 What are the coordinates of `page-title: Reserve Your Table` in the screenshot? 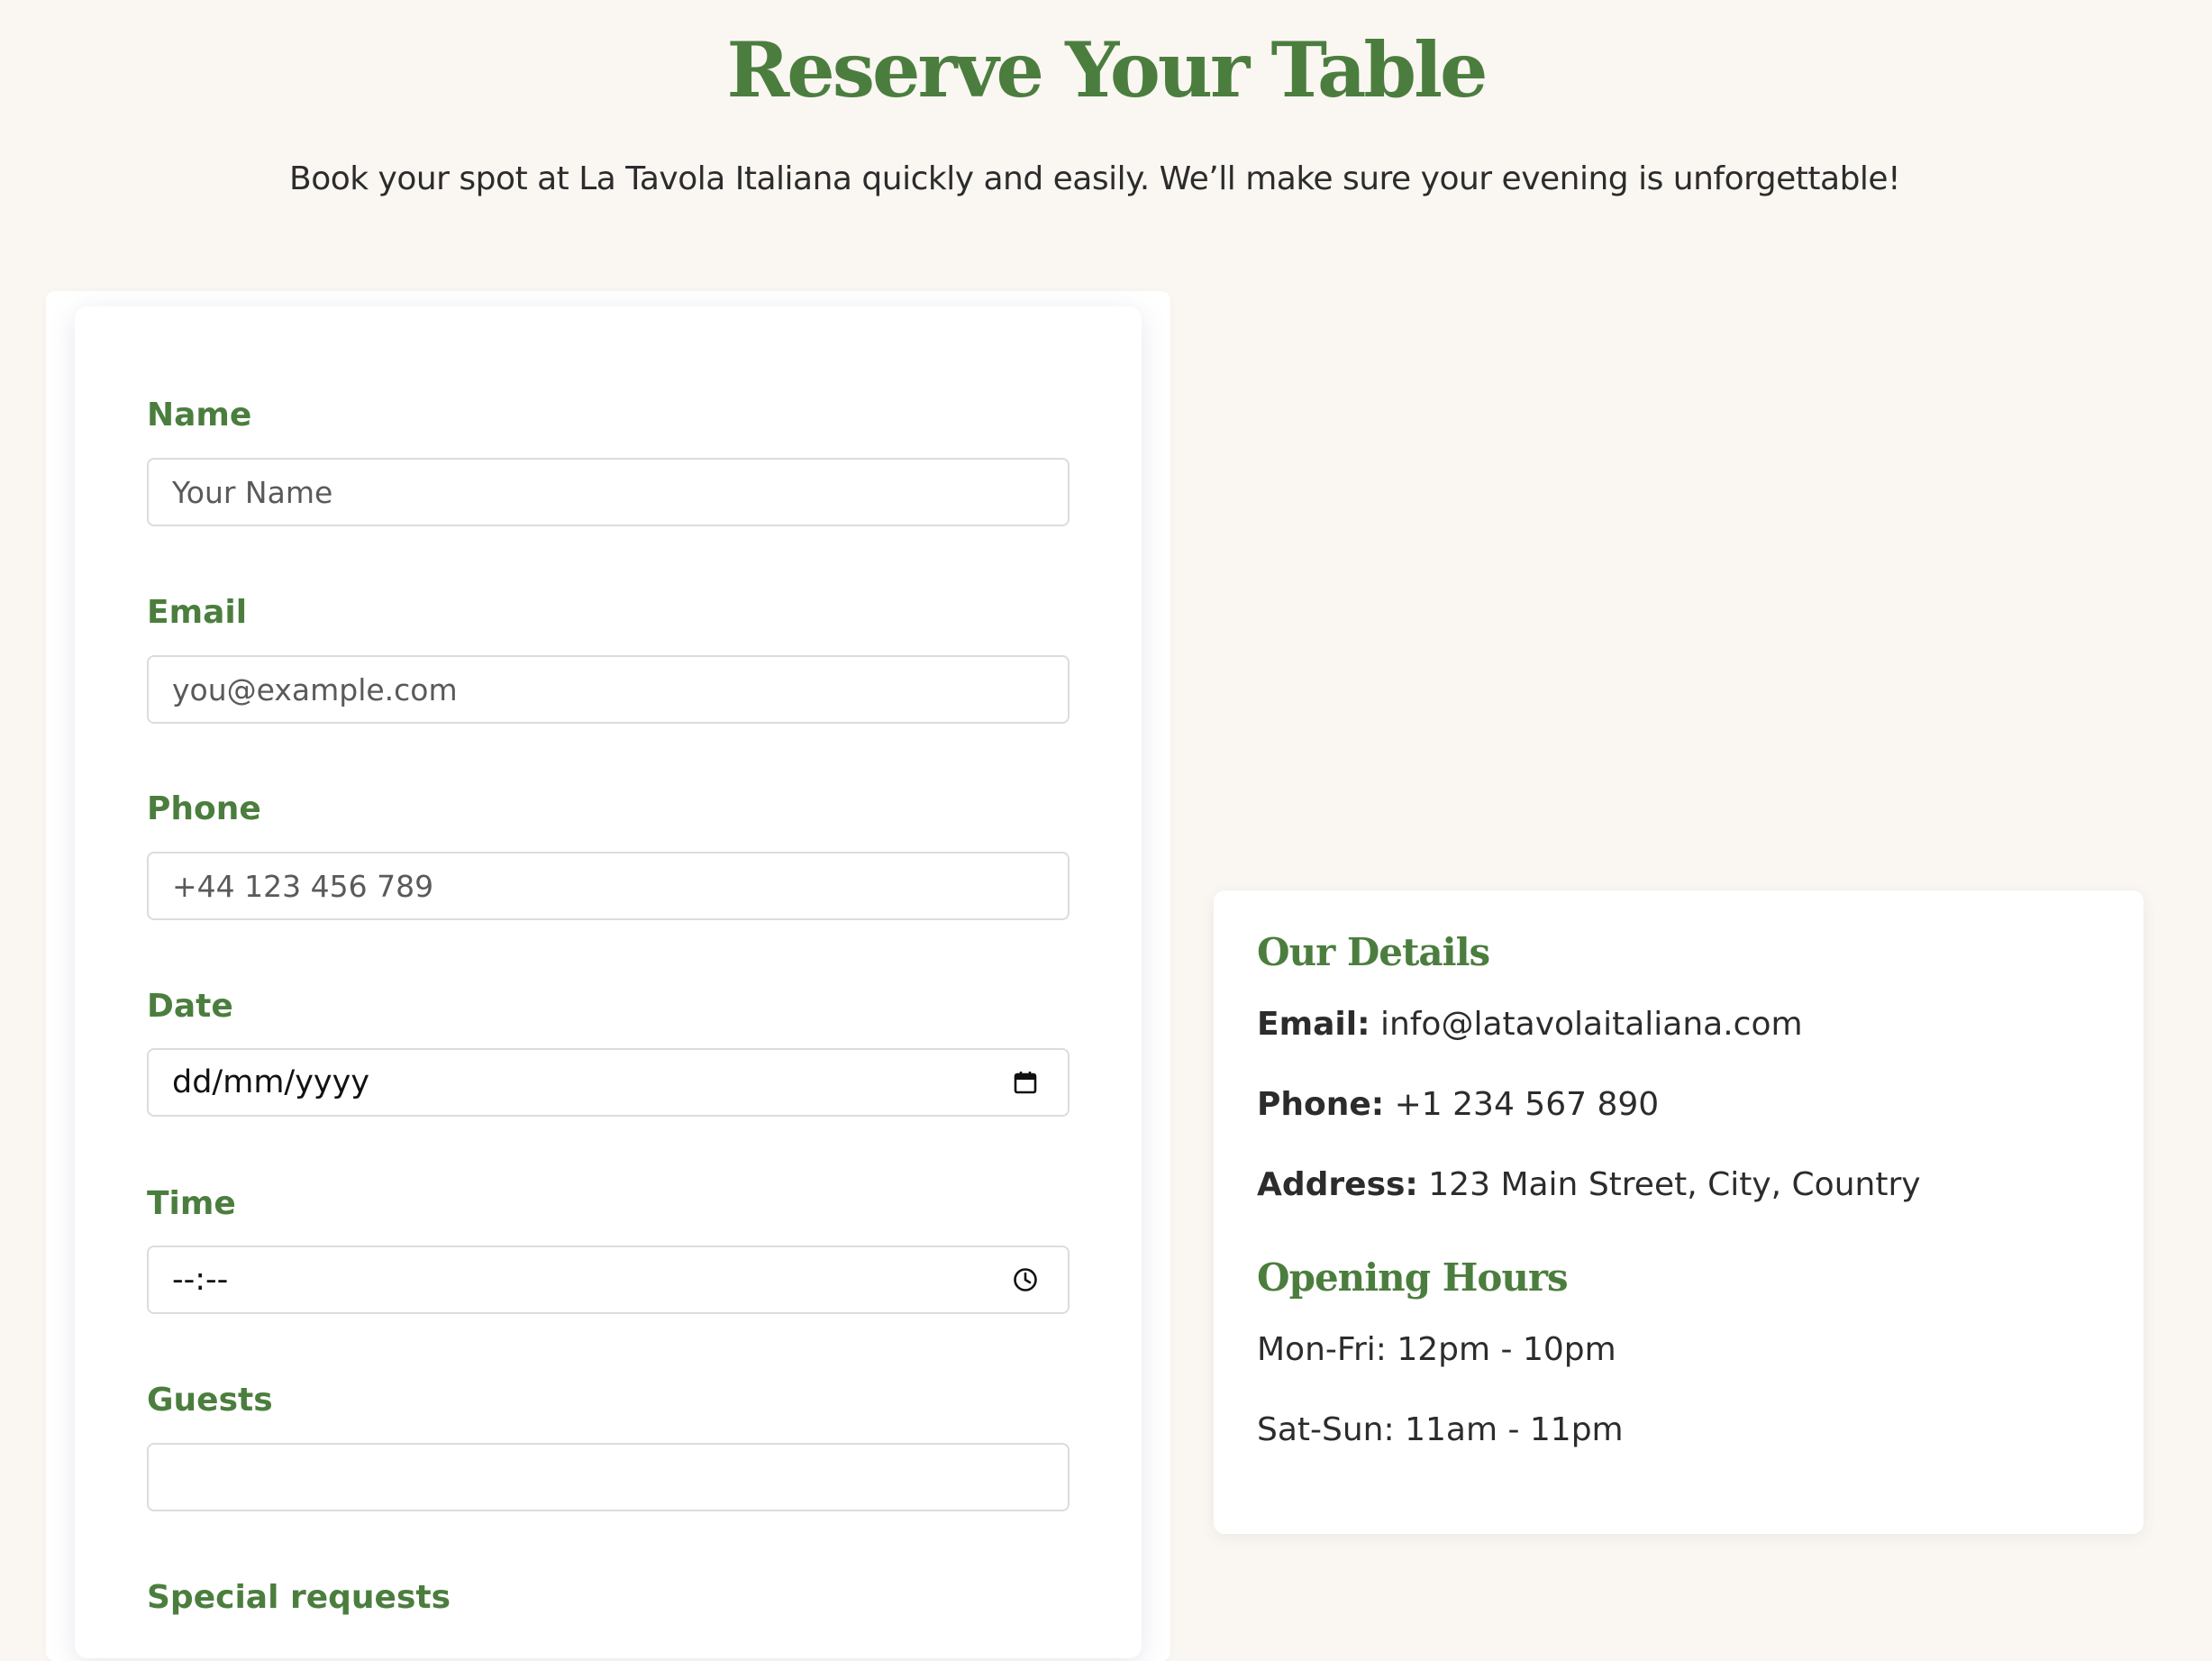 It's located at (1107, 69).